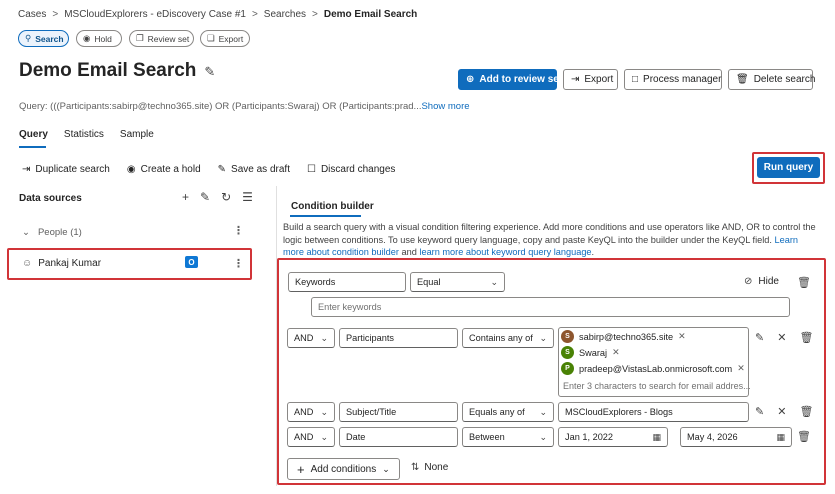  Describe the element at coordinates (457, 282) in the screenshot. I see `keywords-operator-select: Equal ⌄` at that location.